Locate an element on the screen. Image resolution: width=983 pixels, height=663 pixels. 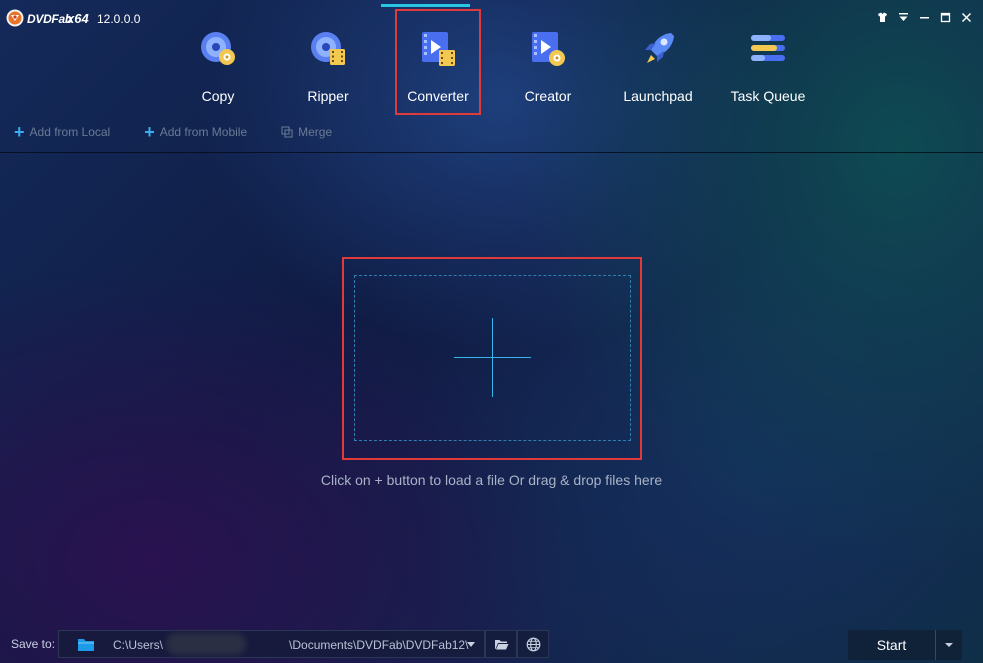
shirt-icon is located at coordinates (882, 17).